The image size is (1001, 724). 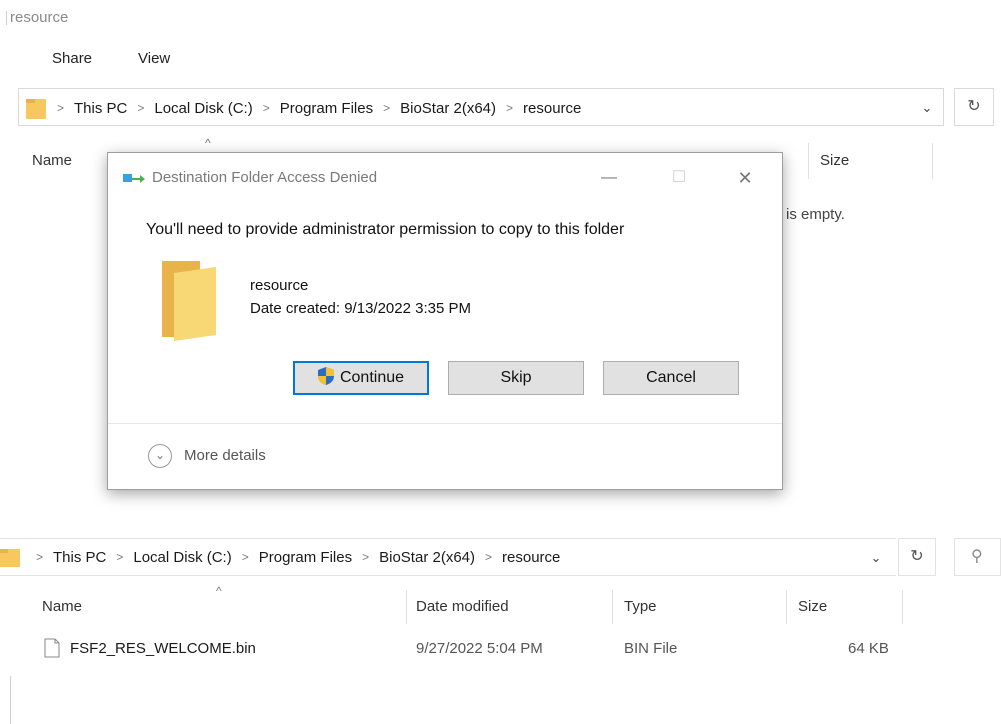 What do you see at coordinates (279, 285) in the screenshot?
I see `item-name: resource` at bounding box center [279, 285].